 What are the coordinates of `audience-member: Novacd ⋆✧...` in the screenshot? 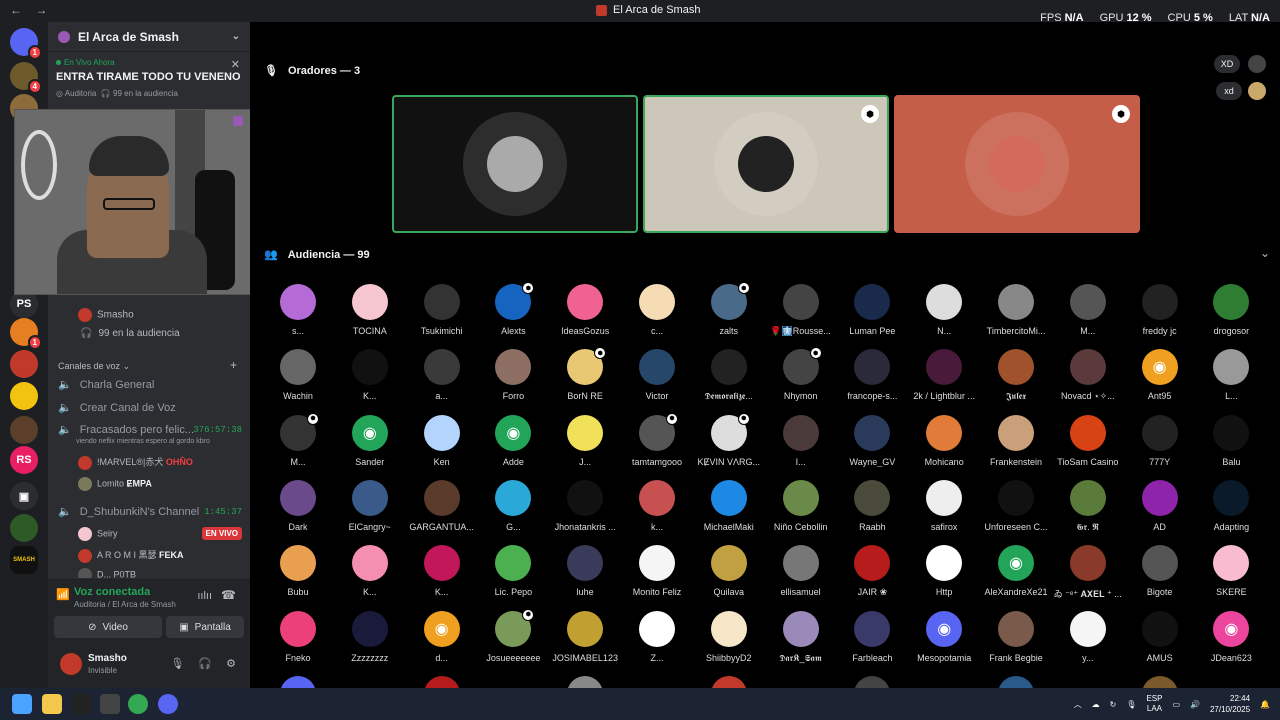 It's located at (1088, 380).